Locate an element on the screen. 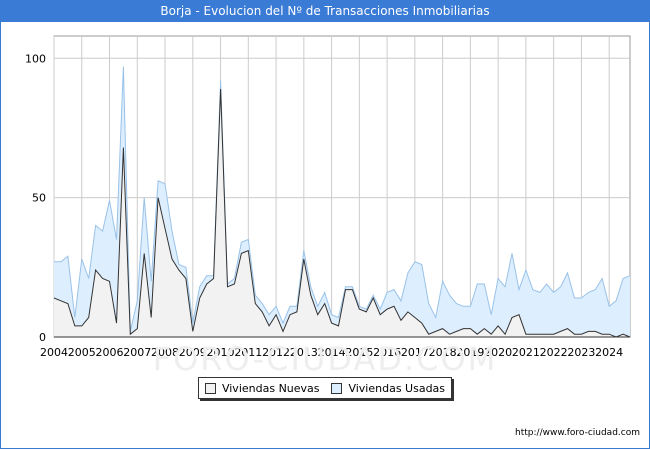  source-url: http://www.foro-ciudad.com is located at coordinates (577, 433).